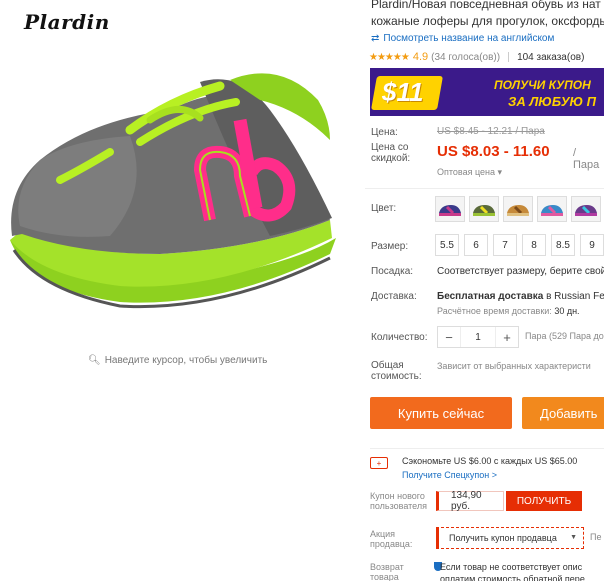 Image resolution: width=604 pixels, height=581 pixels. I want to click on translate-icon: ⇄, so click(375, 38).